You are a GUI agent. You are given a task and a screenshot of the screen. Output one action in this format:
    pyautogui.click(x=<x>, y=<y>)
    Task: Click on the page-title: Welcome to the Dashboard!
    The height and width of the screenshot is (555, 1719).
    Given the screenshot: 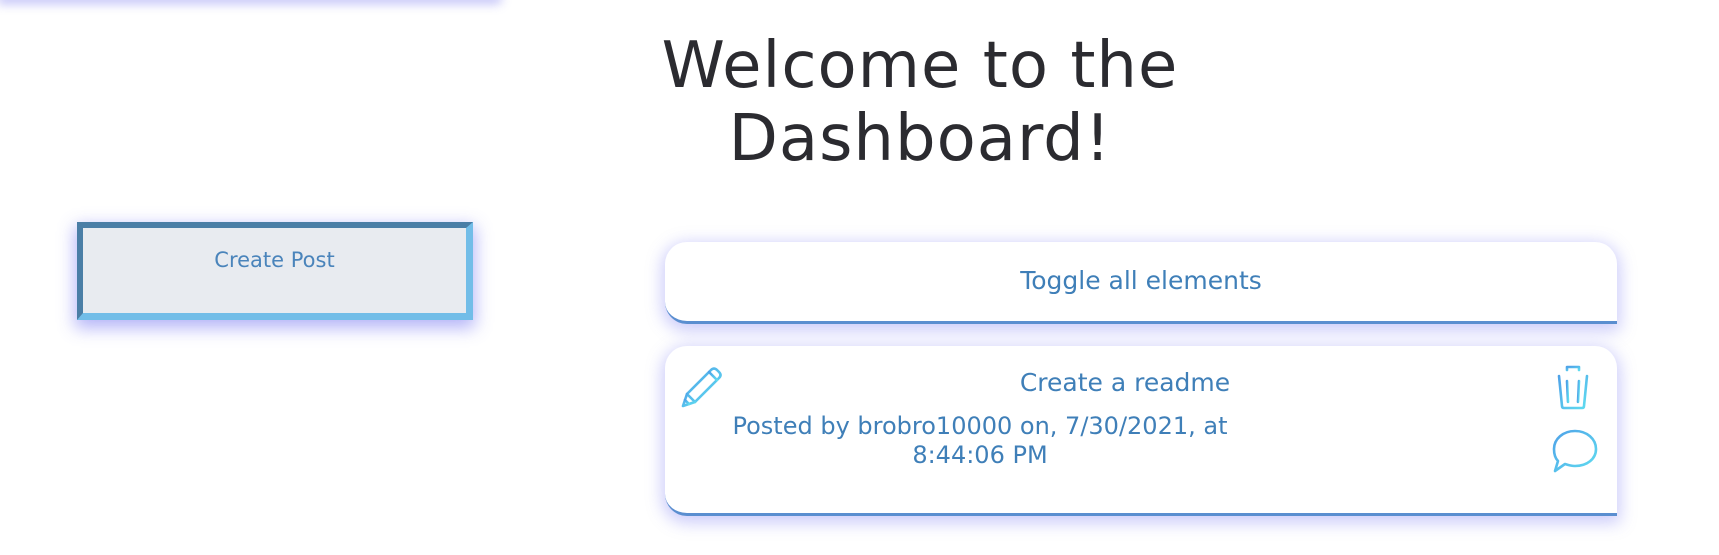 What is the action you would take?
    pyautogui.click(x=920, y=102)
    